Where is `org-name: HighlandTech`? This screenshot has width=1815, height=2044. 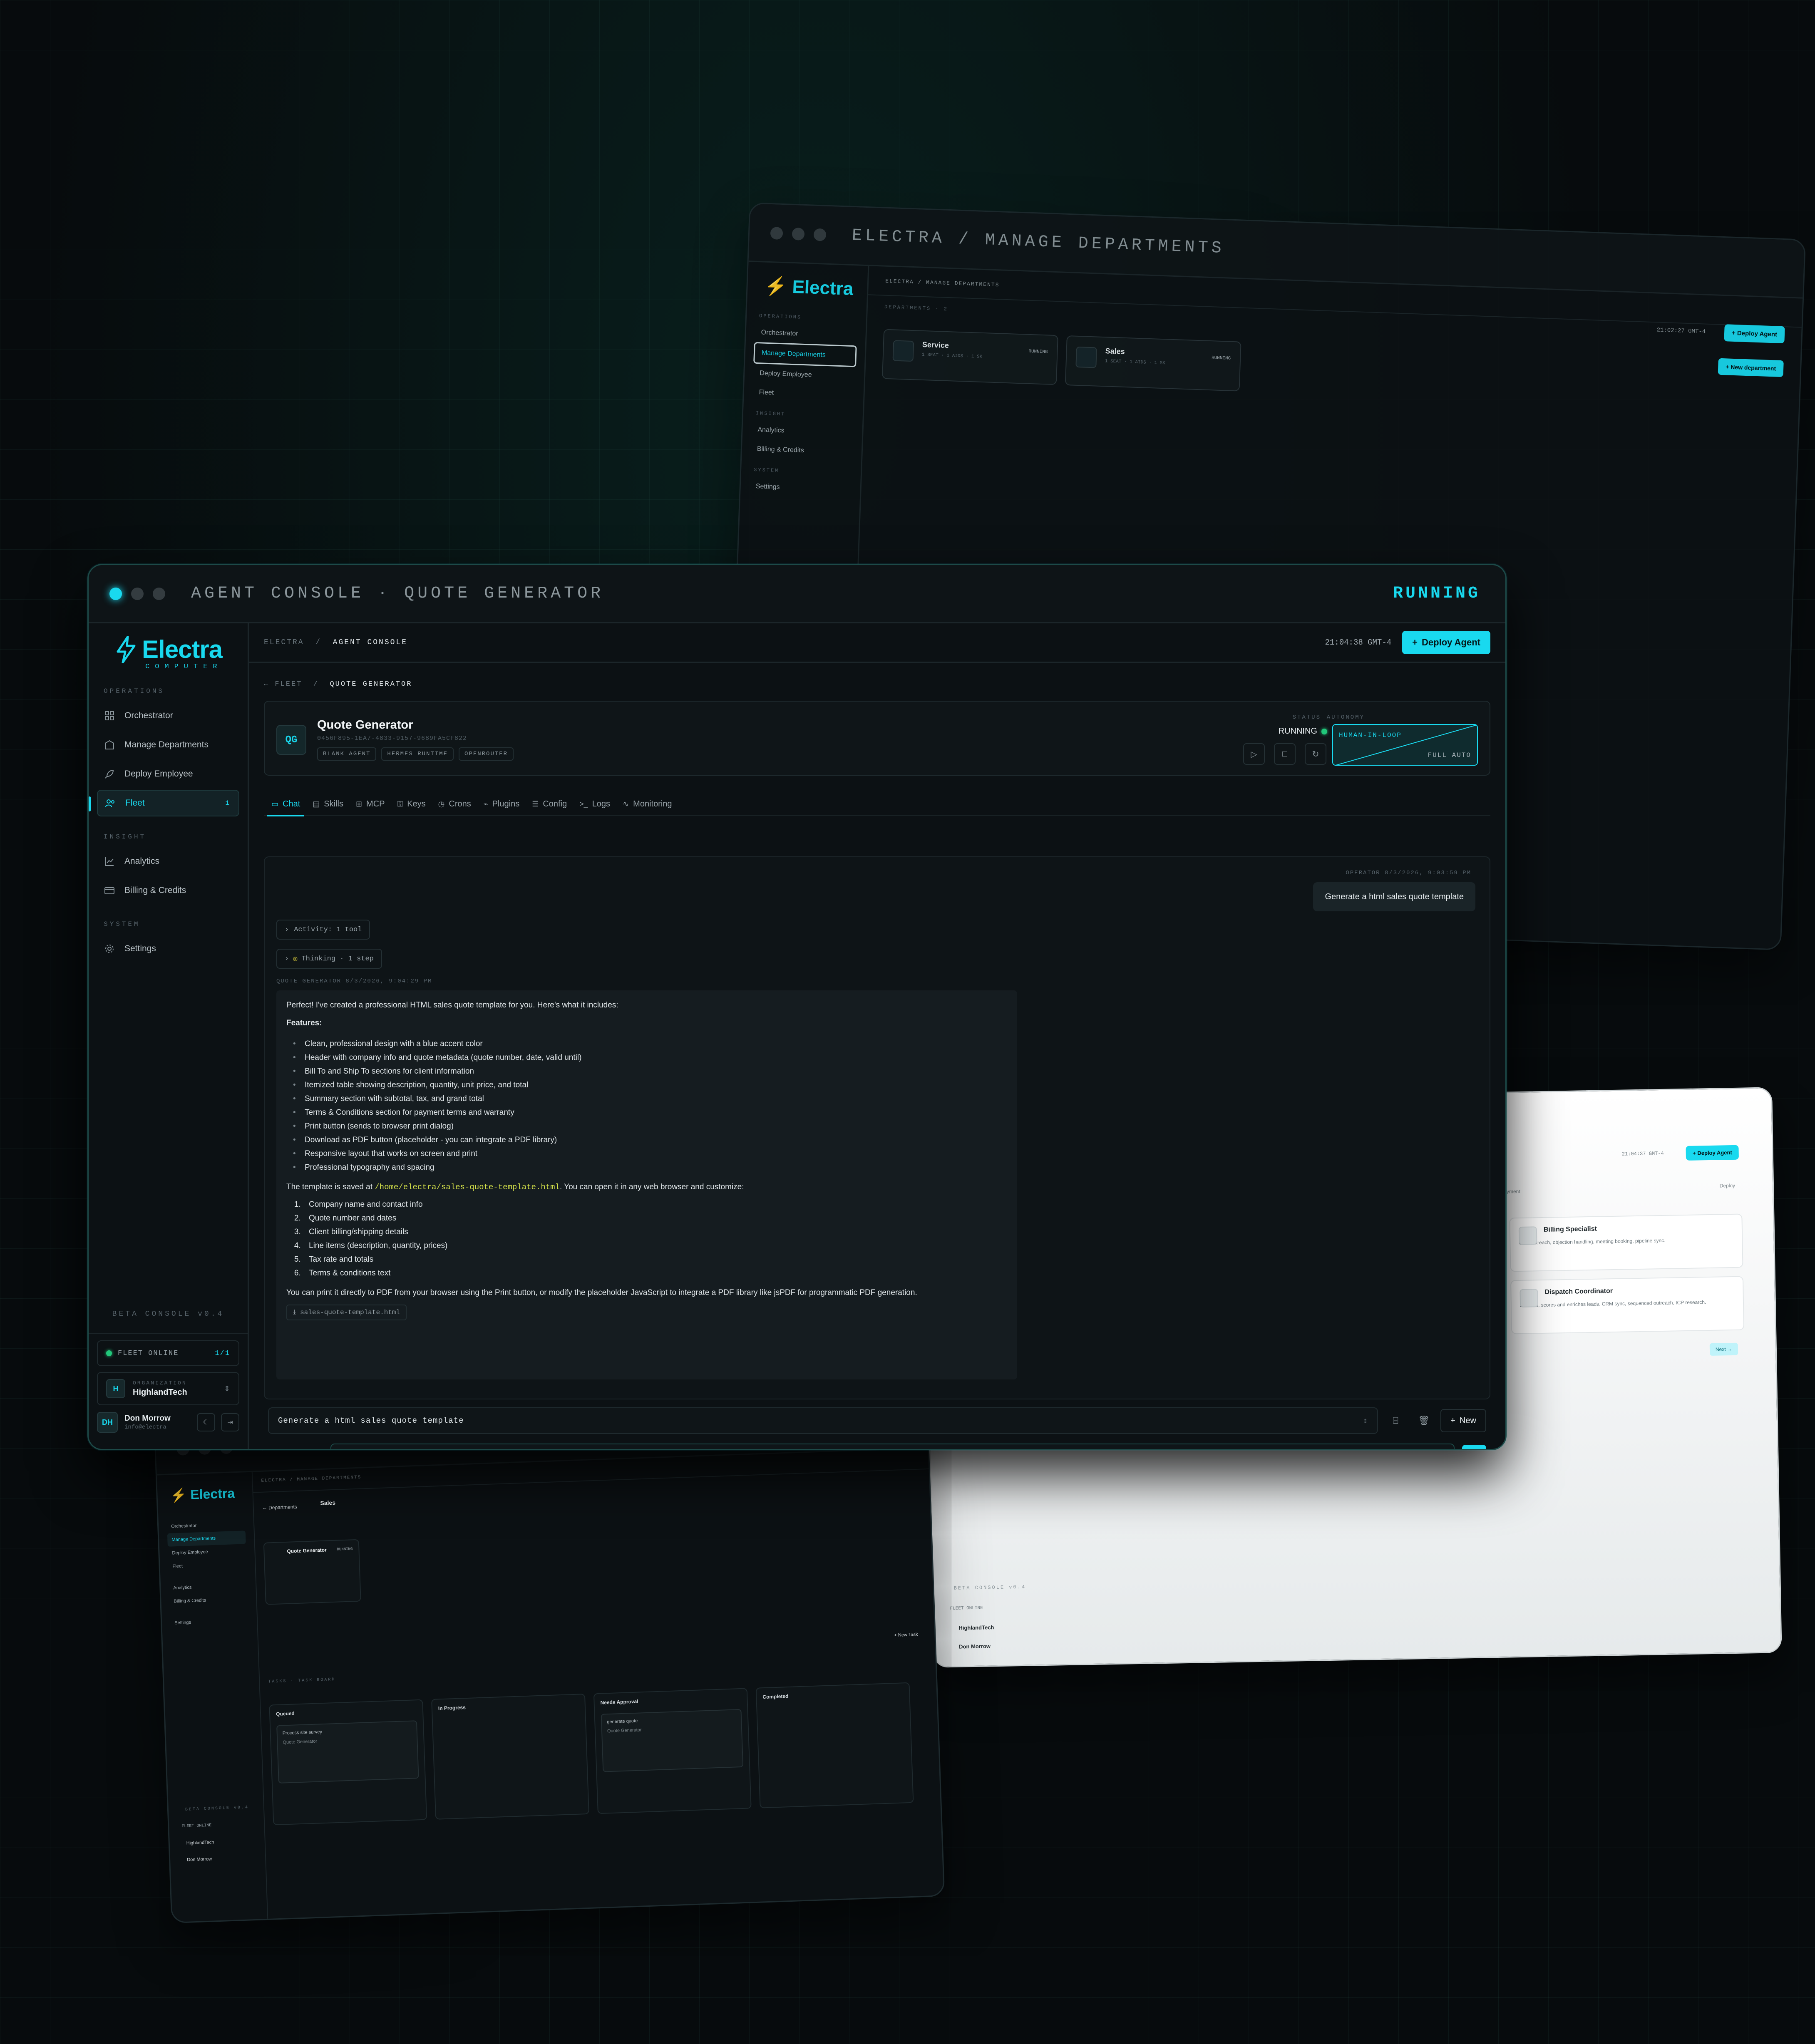 org-name: HighlandTech is located at coordinates (160, 1393).